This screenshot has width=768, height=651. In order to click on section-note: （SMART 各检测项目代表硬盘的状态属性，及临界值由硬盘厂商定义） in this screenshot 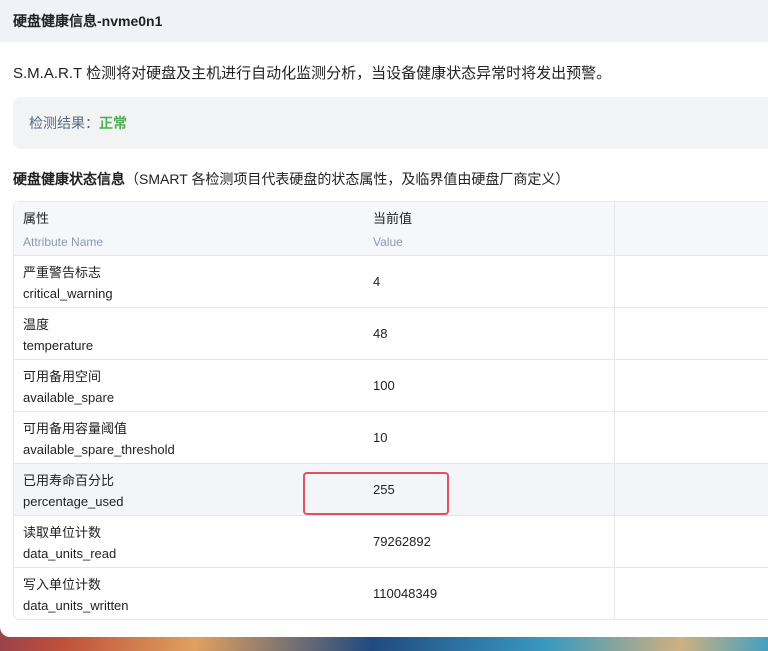, I will do `click(347, 179)`.